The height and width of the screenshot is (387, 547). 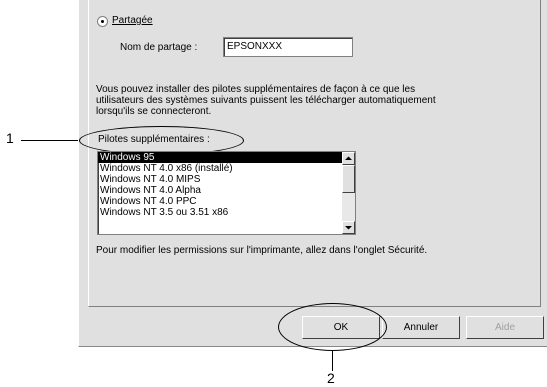 I want to click on list-scrollbar, so click(x=348, y=193).